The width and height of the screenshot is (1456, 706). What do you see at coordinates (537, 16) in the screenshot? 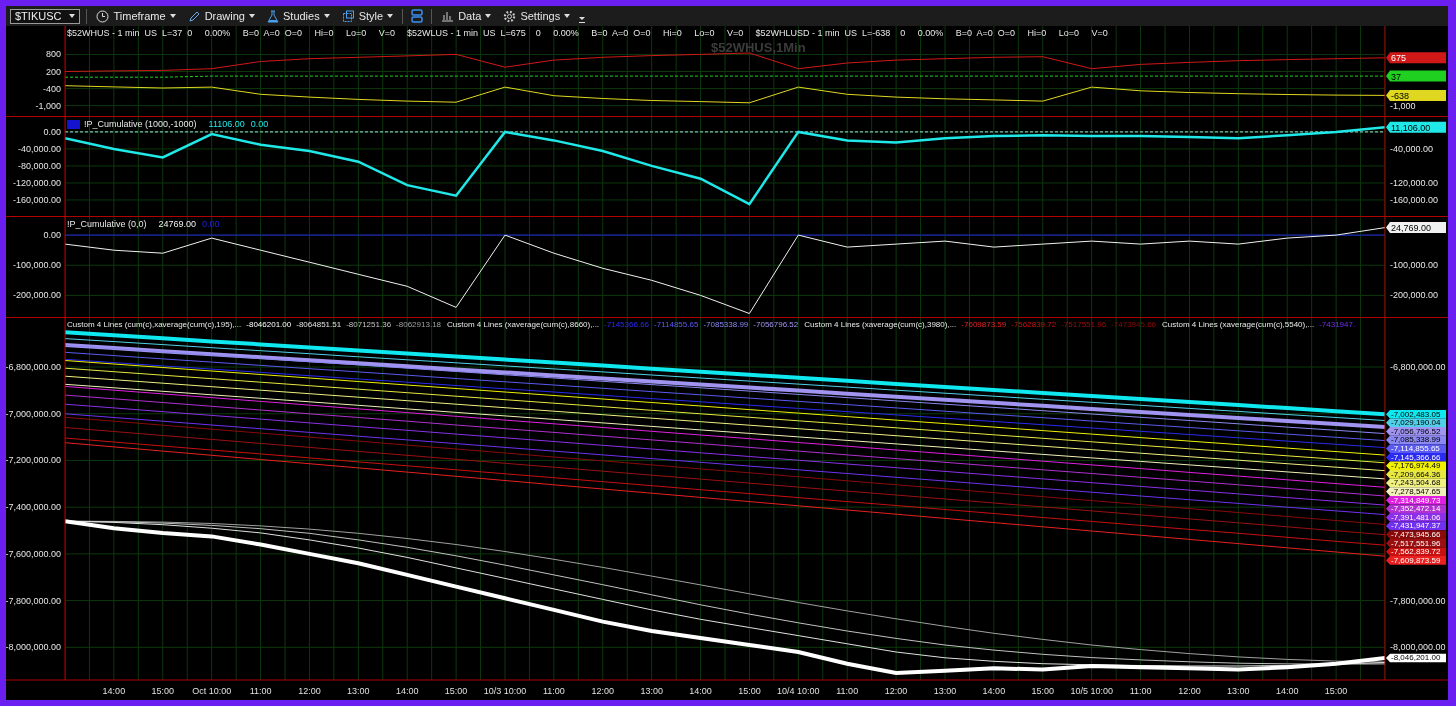
I see `toolbar-menu: Settings` at bounding box center [537, 16].